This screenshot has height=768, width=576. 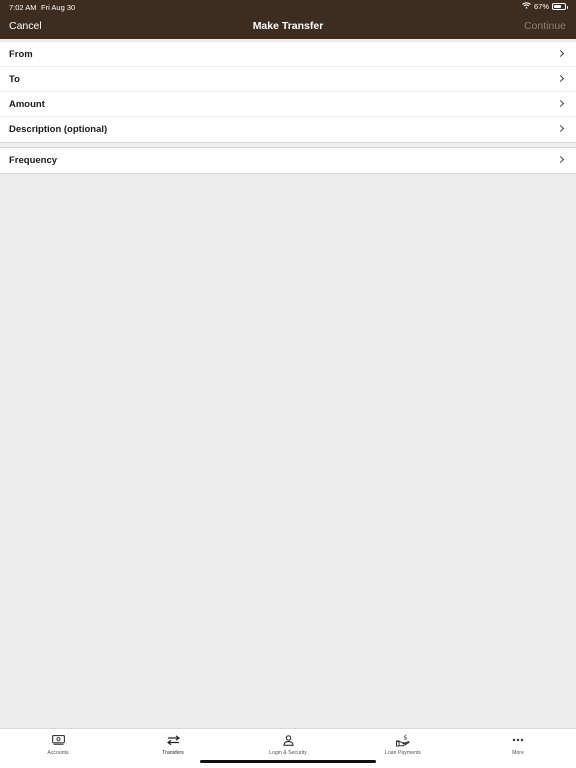 I want to click on more-icon, so click(x=518, y=740).